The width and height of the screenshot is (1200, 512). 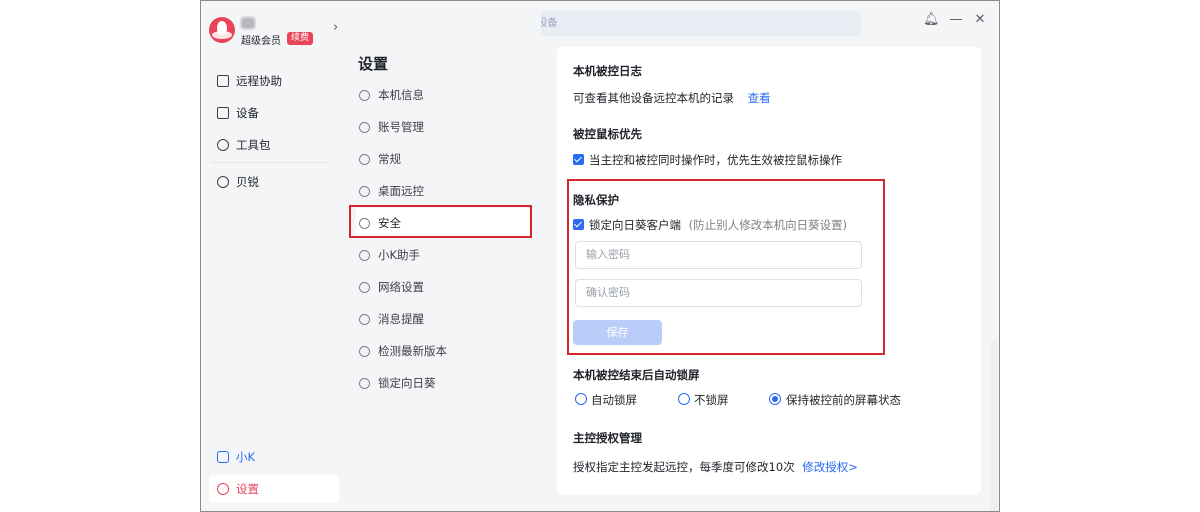 What do you see at coordinates (775, 399) in the screenshot?
I see `radio-keep-state` at bounding box center [775, 399].